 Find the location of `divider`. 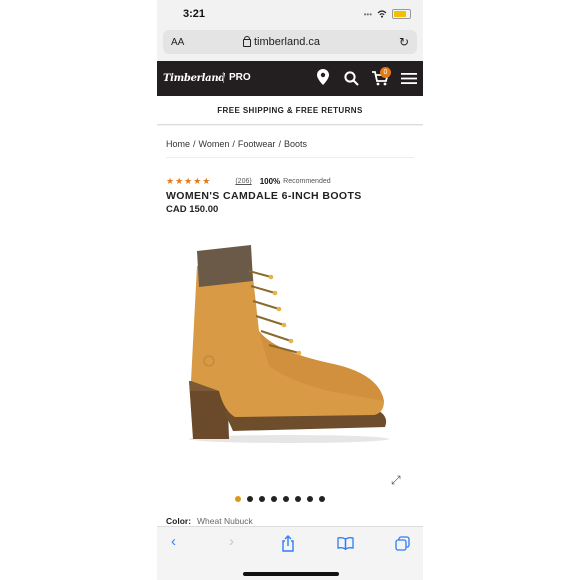

divider is located at coordinates (290, 157).